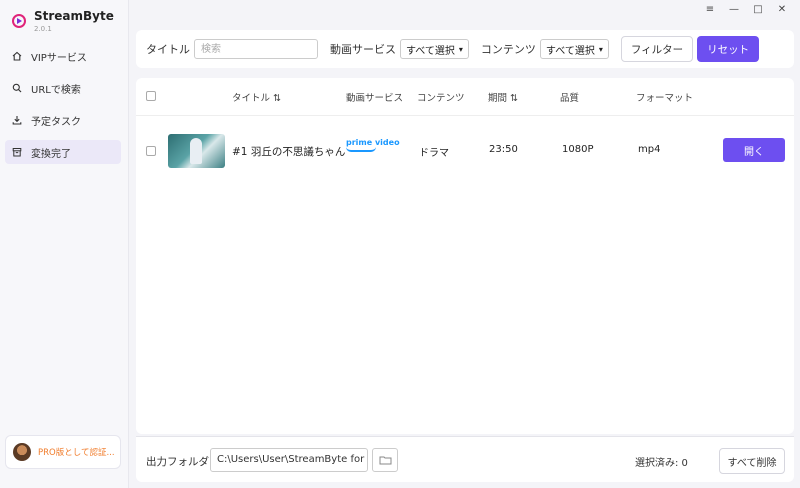 The image size is (800, 488). Describe the element at coordinates (74, 16) in the screenshot. I see `app-name: StreamByte` at that location.